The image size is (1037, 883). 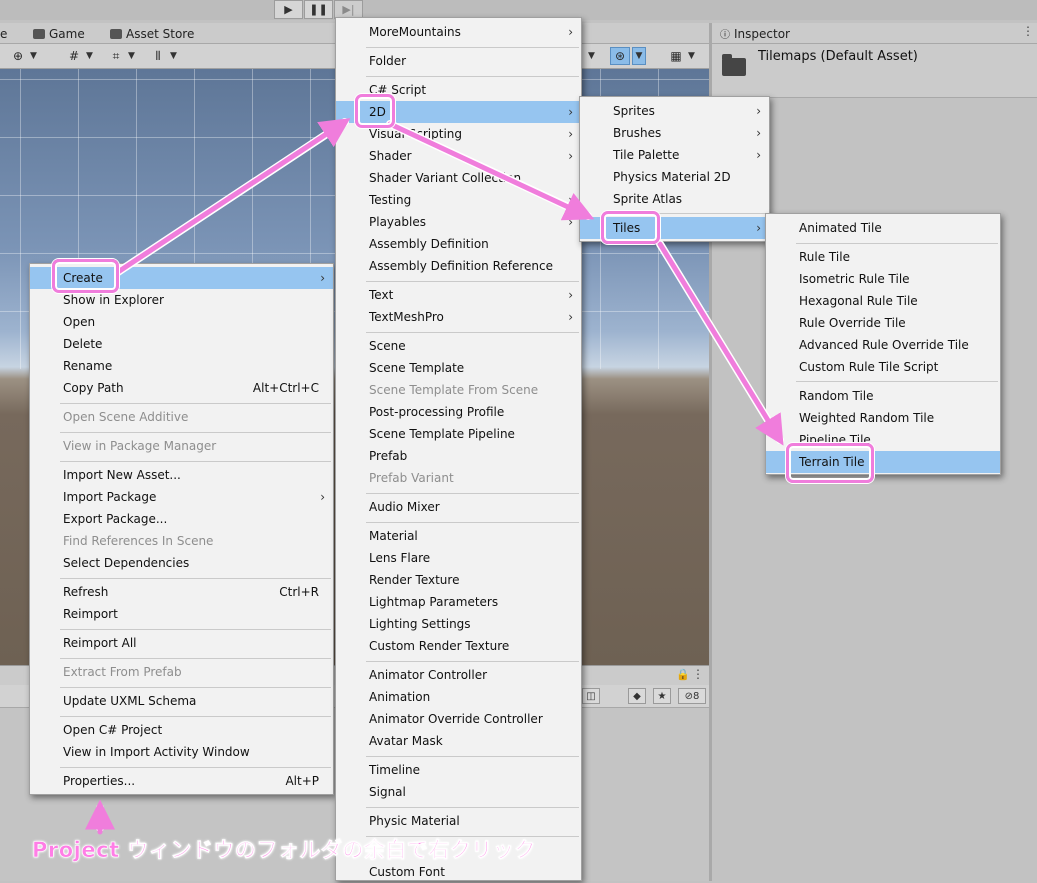 What do you see at coordinates (284, 850) in the screenshot?
I see `instruction-caption: Project ウィンドウのフォルダの余白で右クリック` at bounding box center [284, 850].